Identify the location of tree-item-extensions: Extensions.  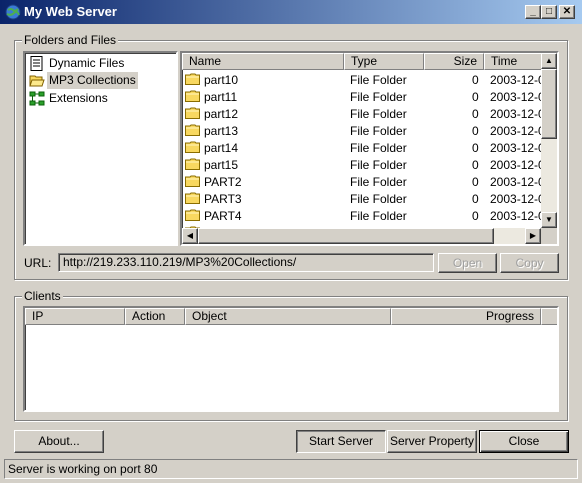
(104, 98).